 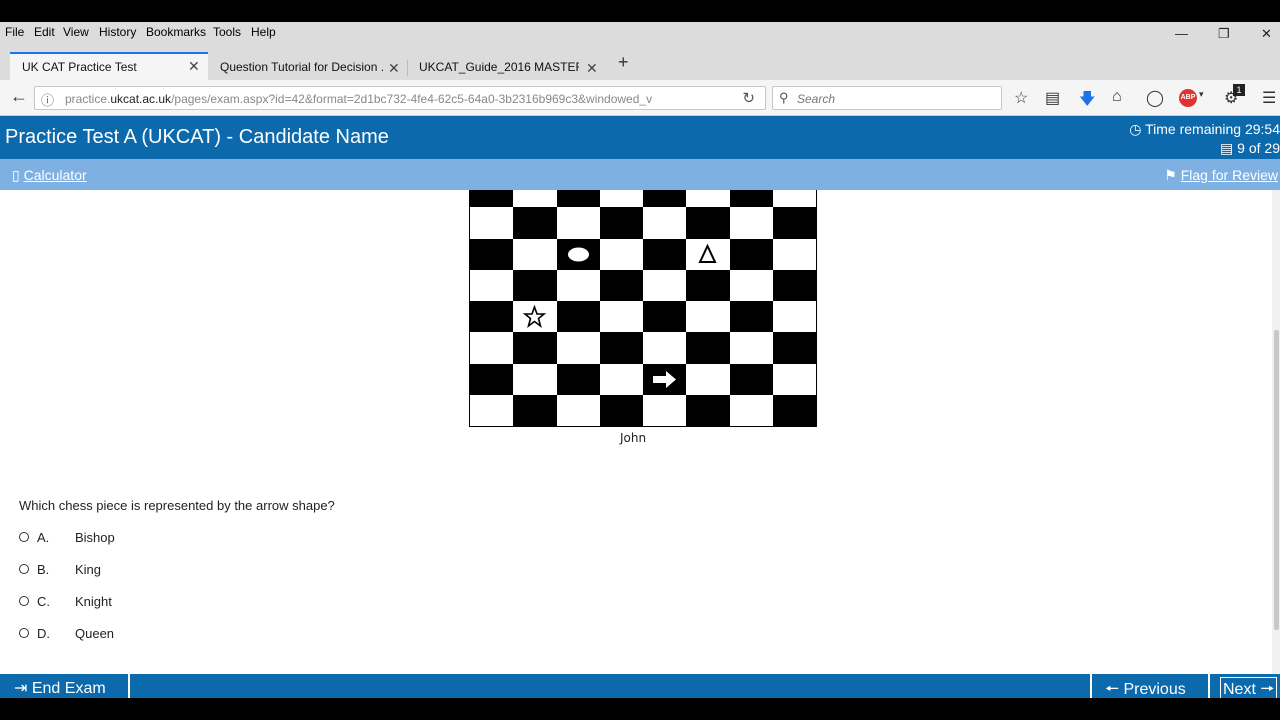 I want to click on option-letter: B., so click(x=43, y=569).